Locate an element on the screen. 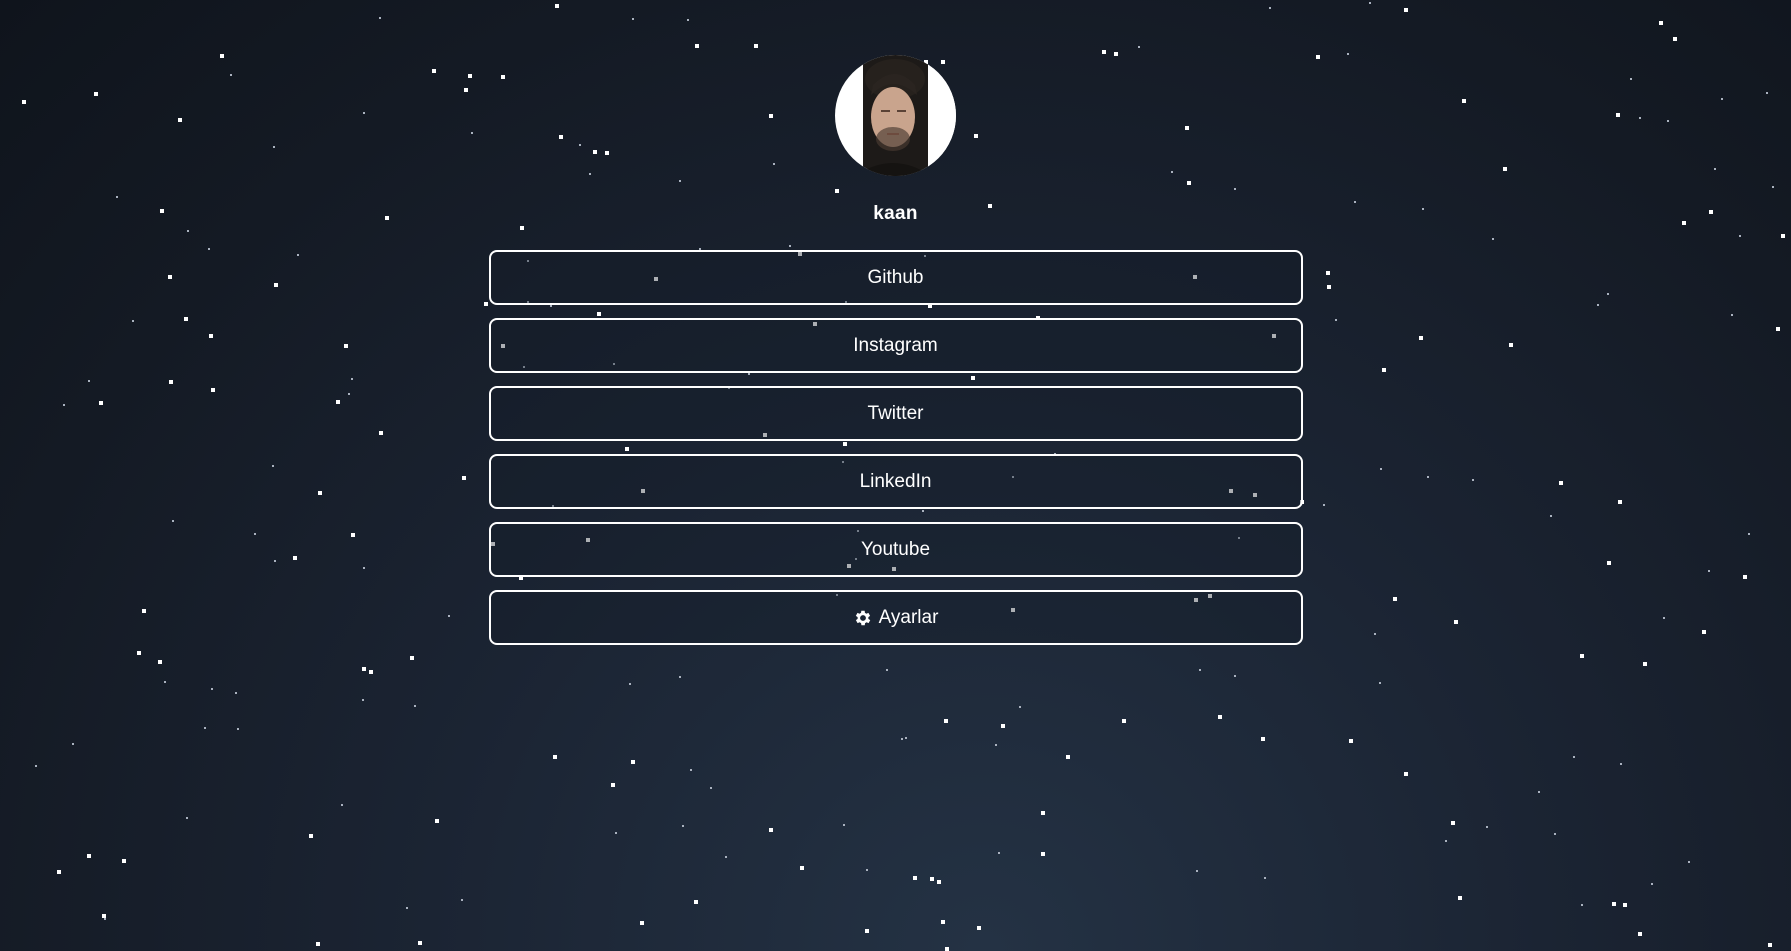 The image size is (1791, 951). linkedin-link-label: LinkedIn is located at coordinates (895, 481).